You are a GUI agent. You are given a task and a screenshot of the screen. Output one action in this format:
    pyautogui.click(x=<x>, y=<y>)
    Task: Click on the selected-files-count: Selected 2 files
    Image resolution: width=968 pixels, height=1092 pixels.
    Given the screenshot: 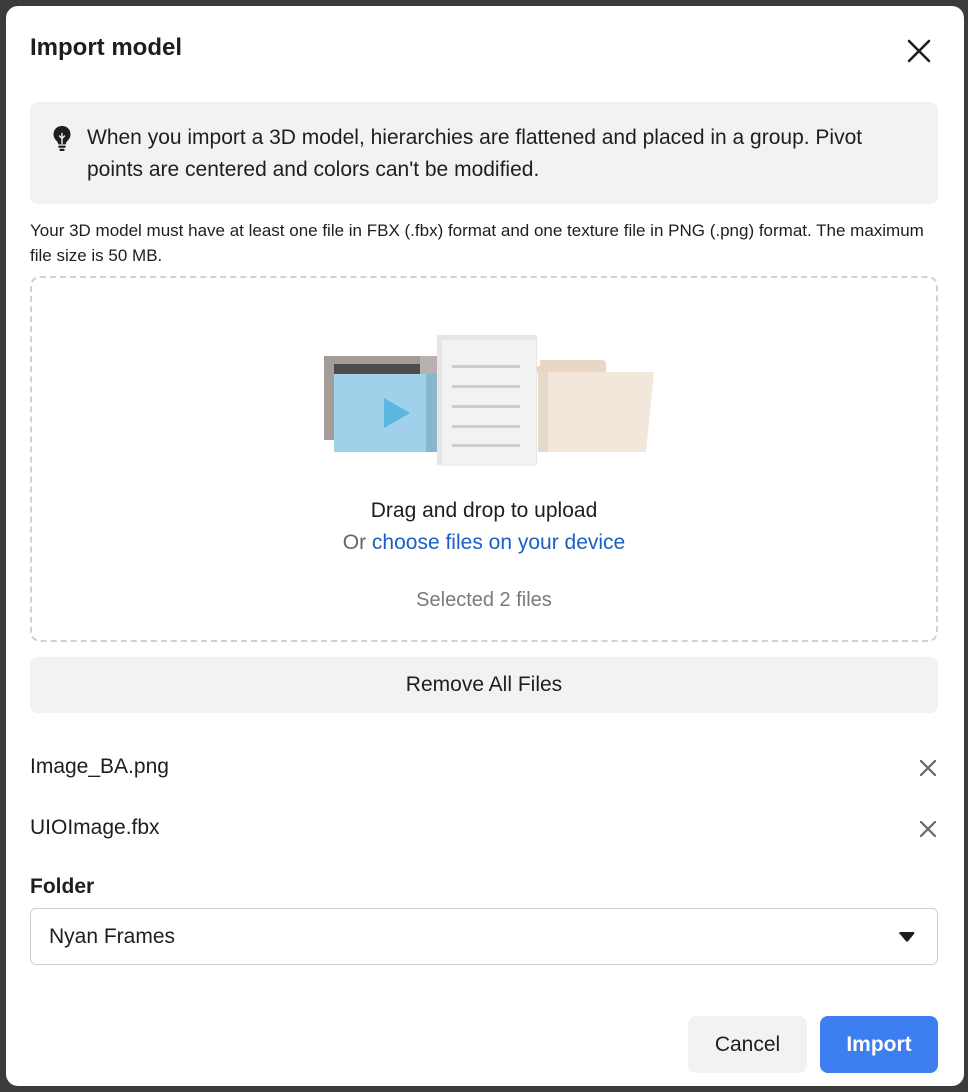 What is the action you would take?
    pyautogui.click(x=484, y=600)
    